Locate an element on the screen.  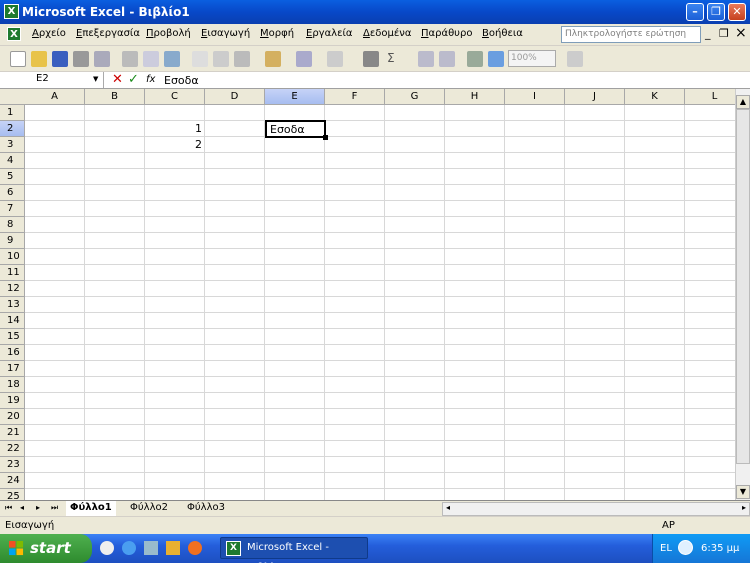
close-button: ✕ is located at coordinates (737, 12).